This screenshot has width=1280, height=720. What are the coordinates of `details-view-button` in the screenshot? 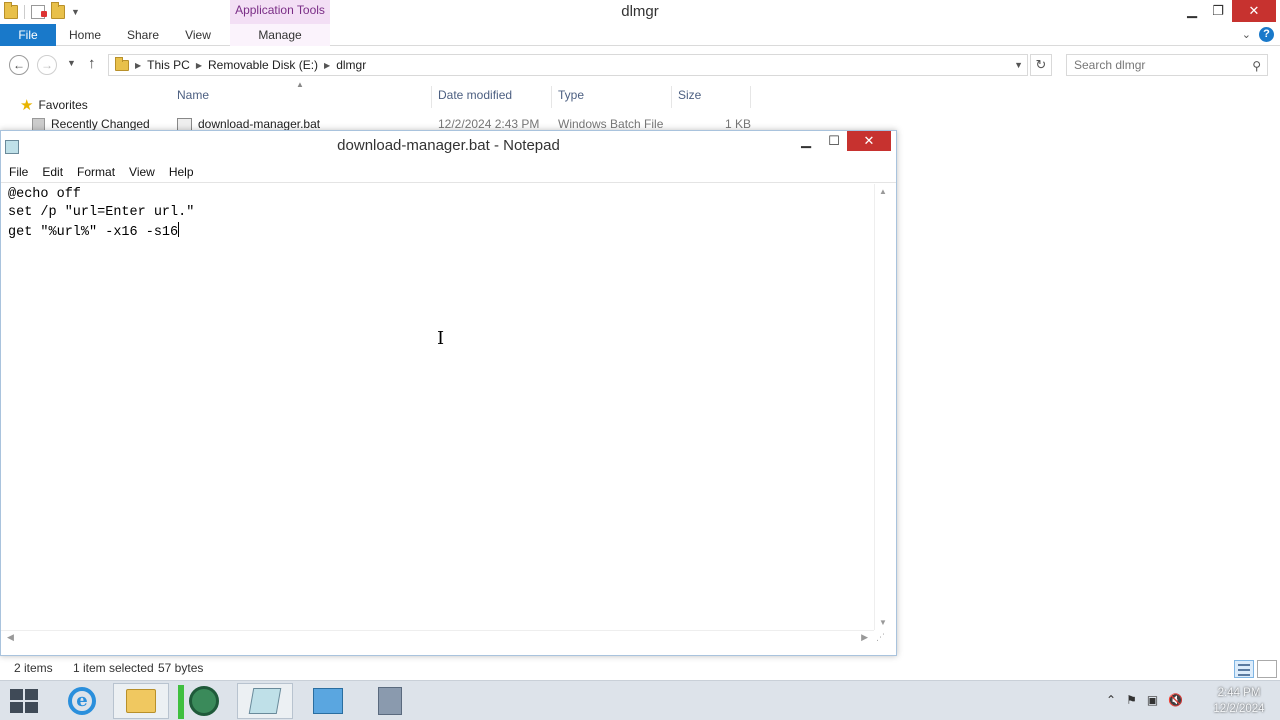 It's located at (1244, 669).